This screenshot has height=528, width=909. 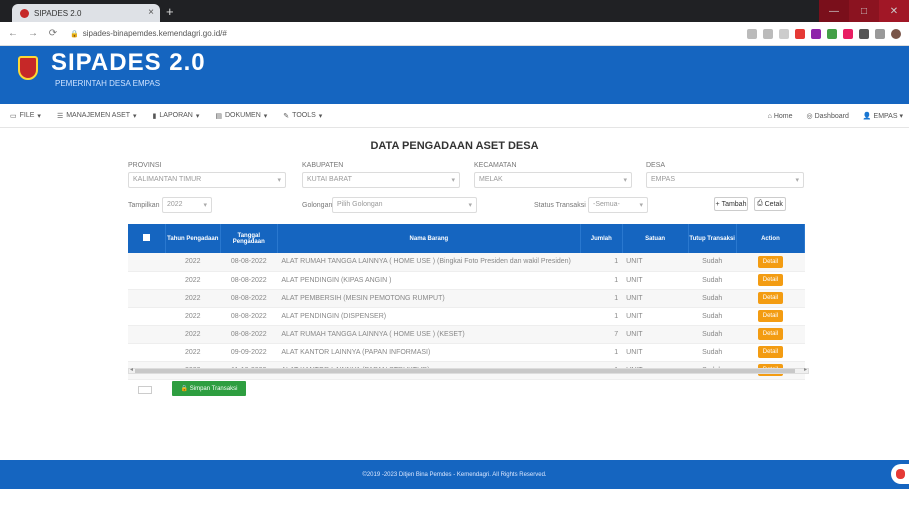 What do you see at coordinates (209, 388) in the screenshot?
I see `save-transaction-button: 🔒 Simpan Transaksi` at bounding box center [209, 388].